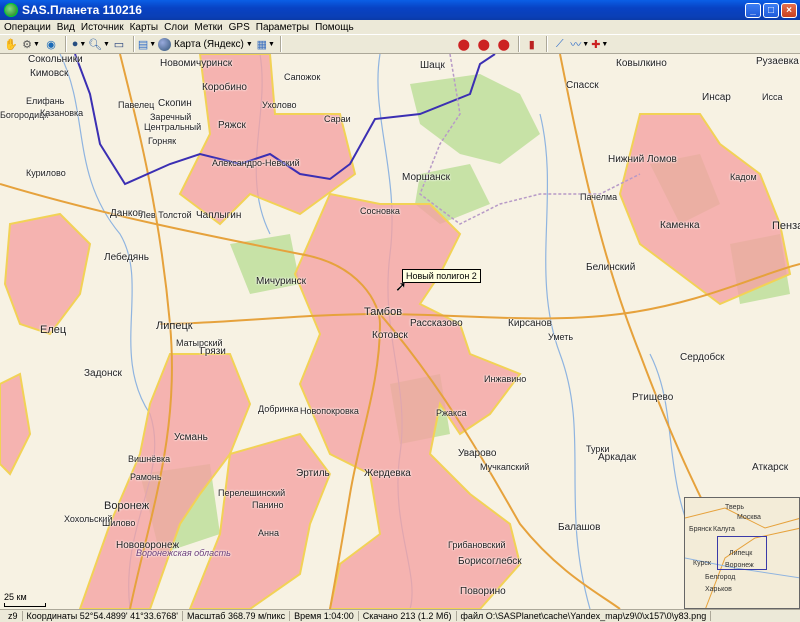 The image size is (800, 622). Describe the element at coordinates (11, 44) in the screenshot. I see `hand-tool-button: ✋` at that location.